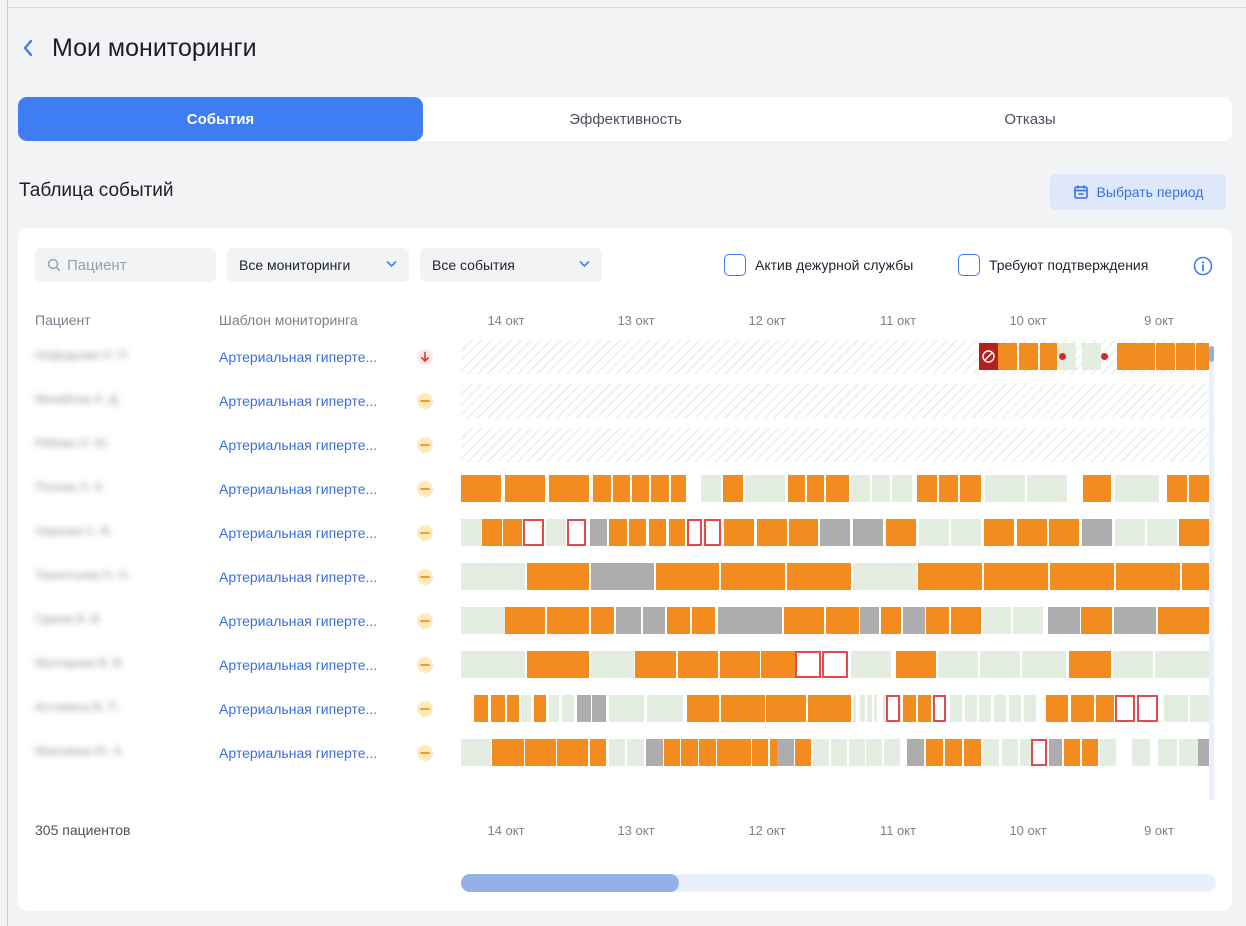  Describe the element at coordinates (68, 620) in the screenshot. I see `patient-name: Гуреев В. В.` at that location.